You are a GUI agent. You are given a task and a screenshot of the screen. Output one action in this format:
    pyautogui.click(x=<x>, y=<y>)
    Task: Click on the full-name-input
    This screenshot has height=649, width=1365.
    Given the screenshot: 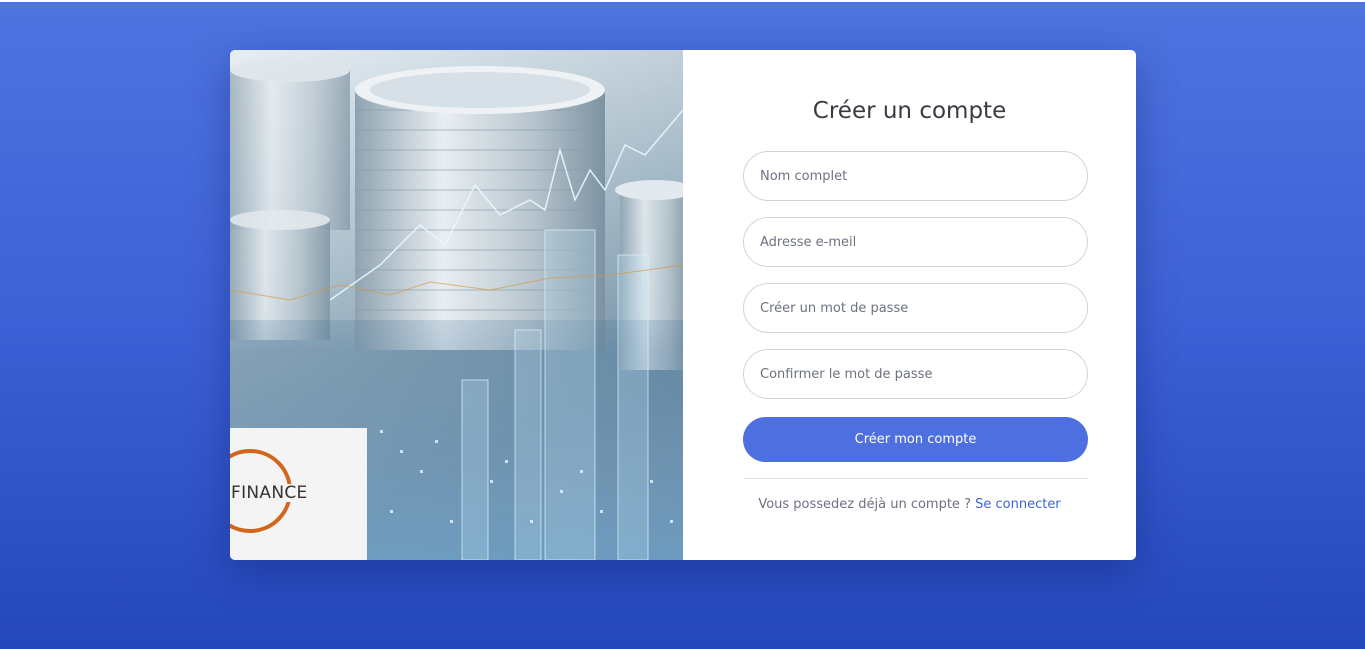 What is the action you would take?
    pyautogui.click(x=915, y=176)
    